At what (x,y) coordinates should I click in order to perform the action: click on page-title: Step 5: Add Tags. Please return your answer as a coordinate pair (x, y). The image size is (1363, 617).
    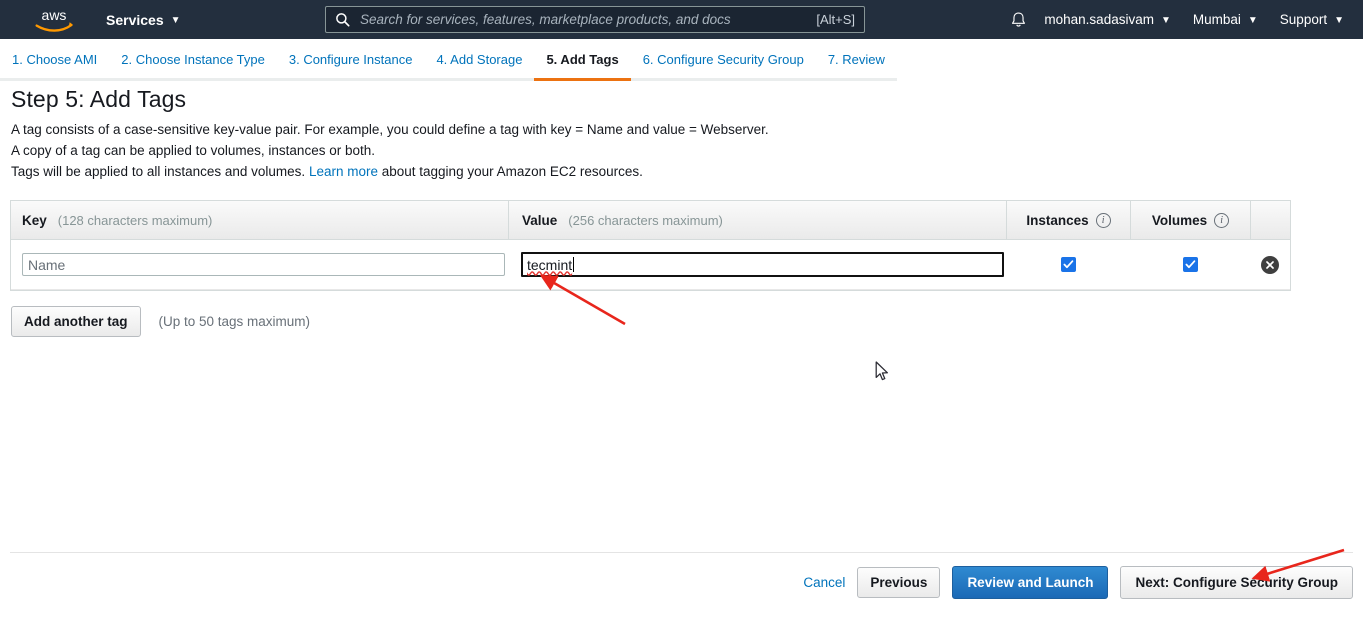
    Looking at the image, I should click on (99, 99).